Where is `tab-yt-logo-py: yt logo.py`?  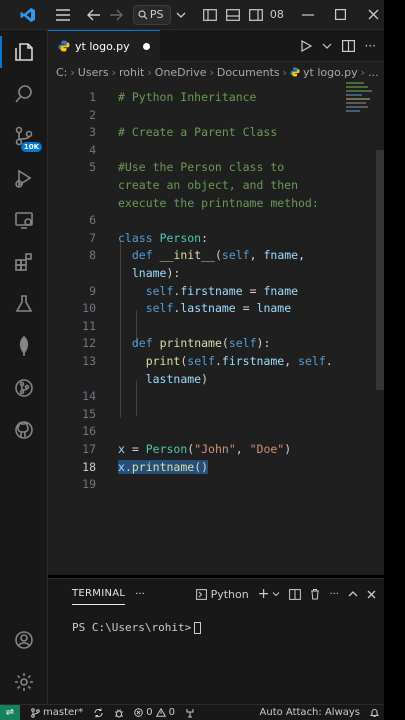 tab-yt-logo-py: yt logo.py is located at coordinates (104, 45).